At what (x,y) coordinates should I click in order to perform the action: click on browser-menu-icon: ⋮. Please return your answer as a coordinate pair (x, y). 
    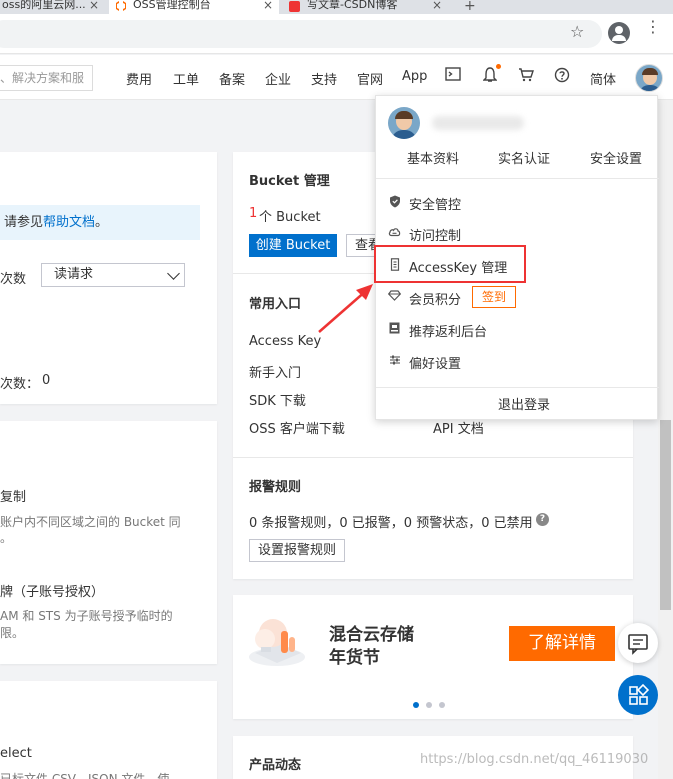
    Looking at the image, I should click on (653, 27).